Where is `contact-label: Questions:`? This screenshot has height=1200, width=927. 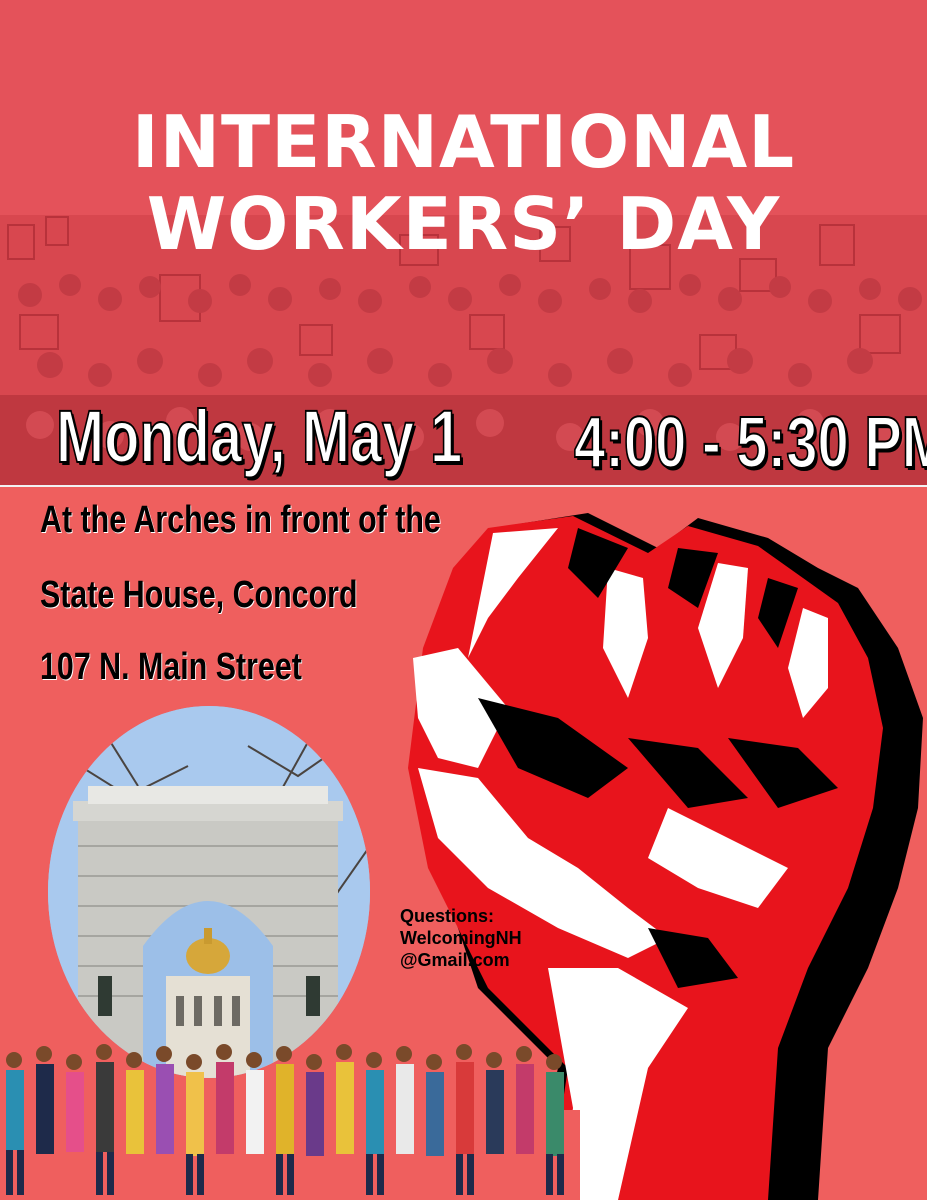
contact-label: Questions: is located at coordinates (447, 916).